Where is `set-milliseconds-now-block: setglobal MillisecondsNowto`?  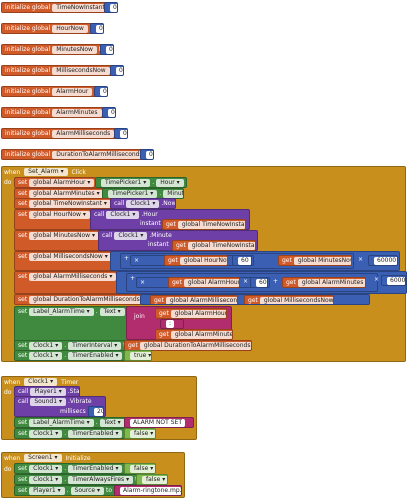
set-milliseconds-now-block: setglobal MillisecondsNowto is located at coordinates (64, 261).